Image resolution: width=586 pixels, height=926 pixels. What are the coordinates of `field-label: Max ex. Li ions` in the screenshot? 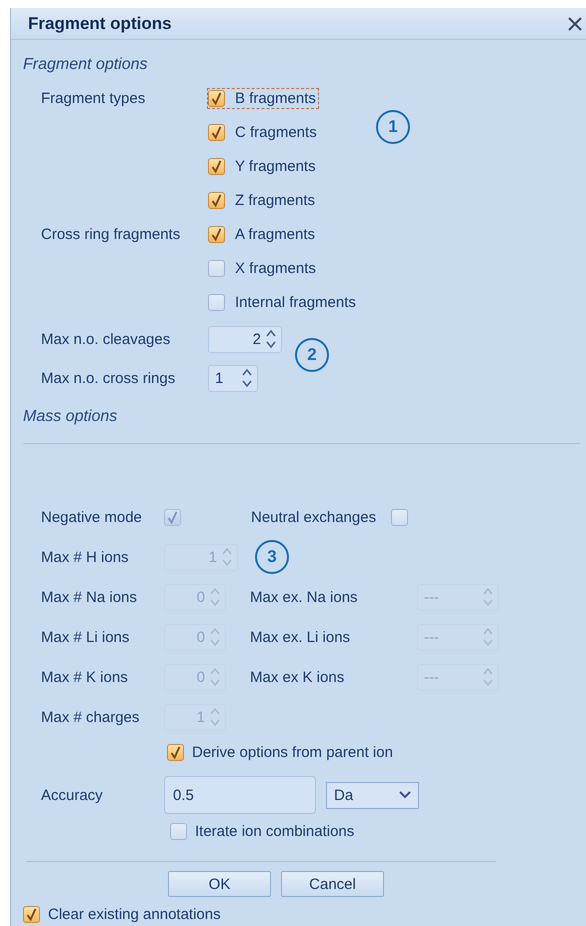 It's located at (301, 637).